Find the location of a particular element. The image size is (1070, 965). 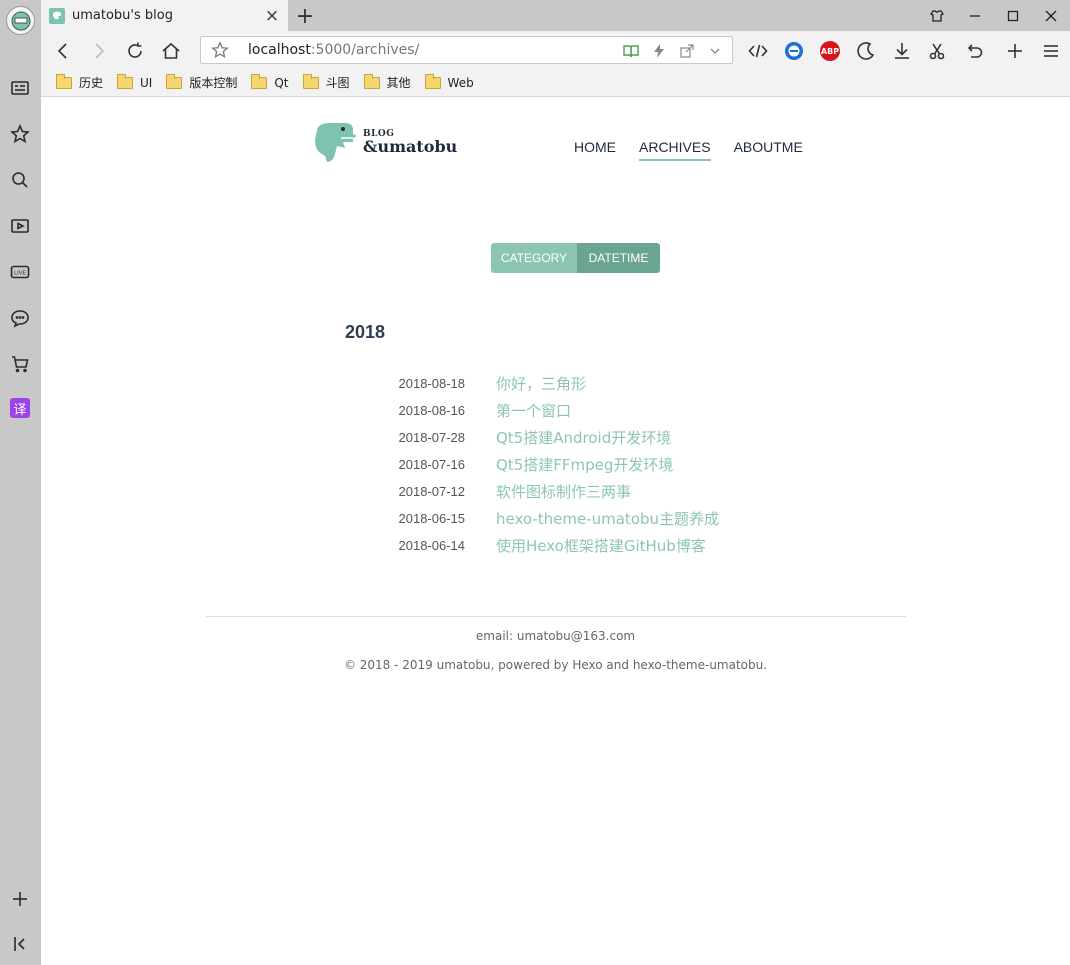

datetime-button: DATETIME is located at coordinates (618, 258).